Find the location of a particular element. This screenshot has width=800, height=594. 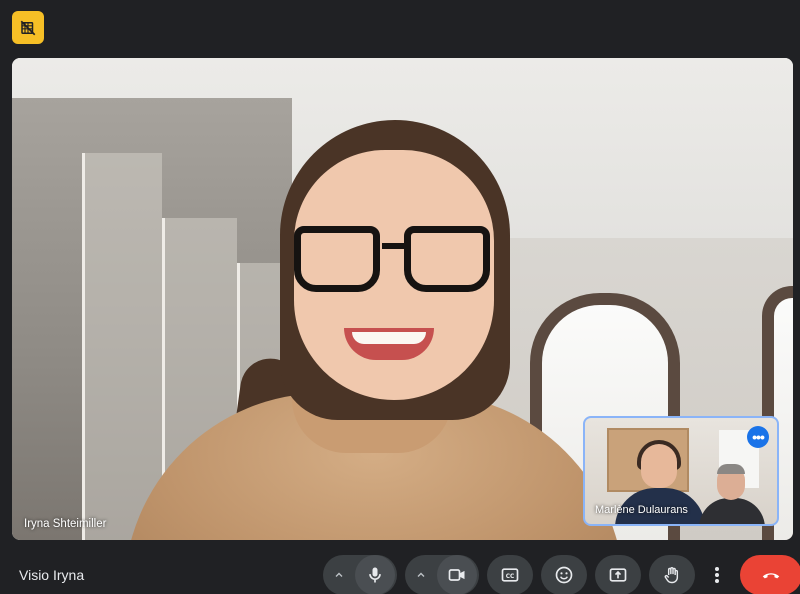

camera-off-badge is located at coordinates (28, 27).